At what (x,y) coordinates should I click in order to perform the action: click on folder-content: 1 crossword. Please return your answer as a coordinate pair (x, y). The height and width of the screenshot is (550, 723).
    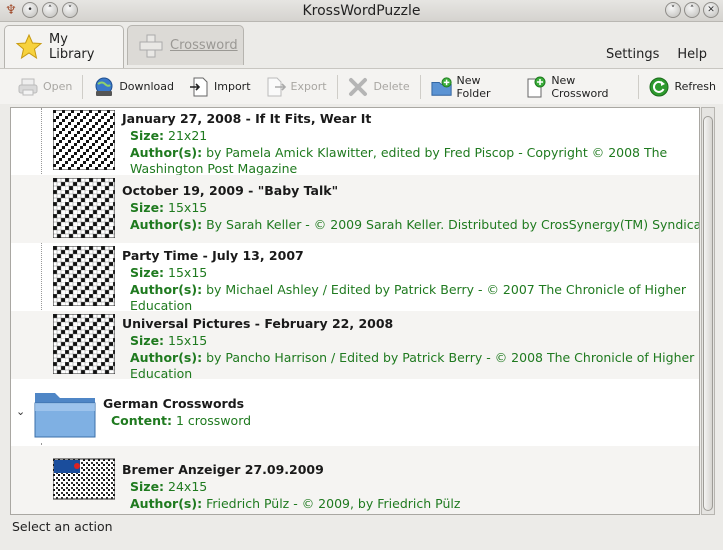
    Looking at the image, I should click on (213, 420).